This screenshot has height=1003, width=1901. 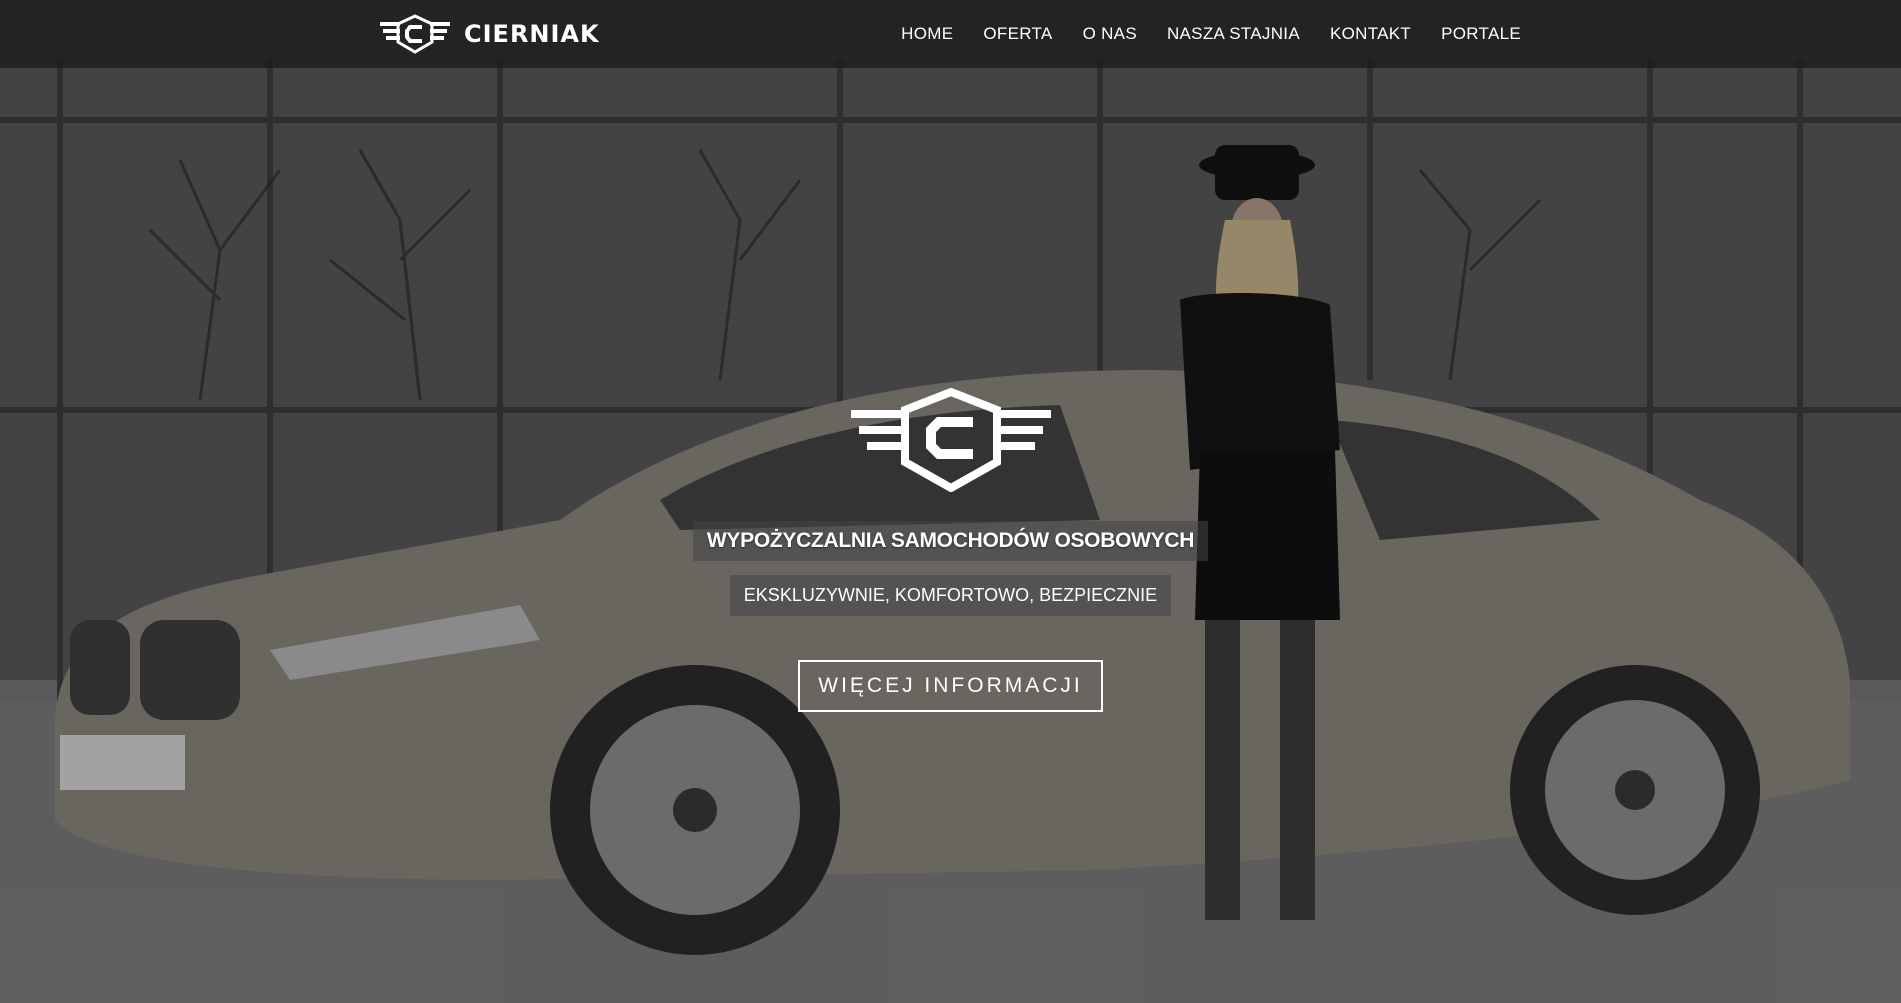 I want to click on more-info-button: WIĘCEJ INFORMACJI, so click(x=950, y=686).